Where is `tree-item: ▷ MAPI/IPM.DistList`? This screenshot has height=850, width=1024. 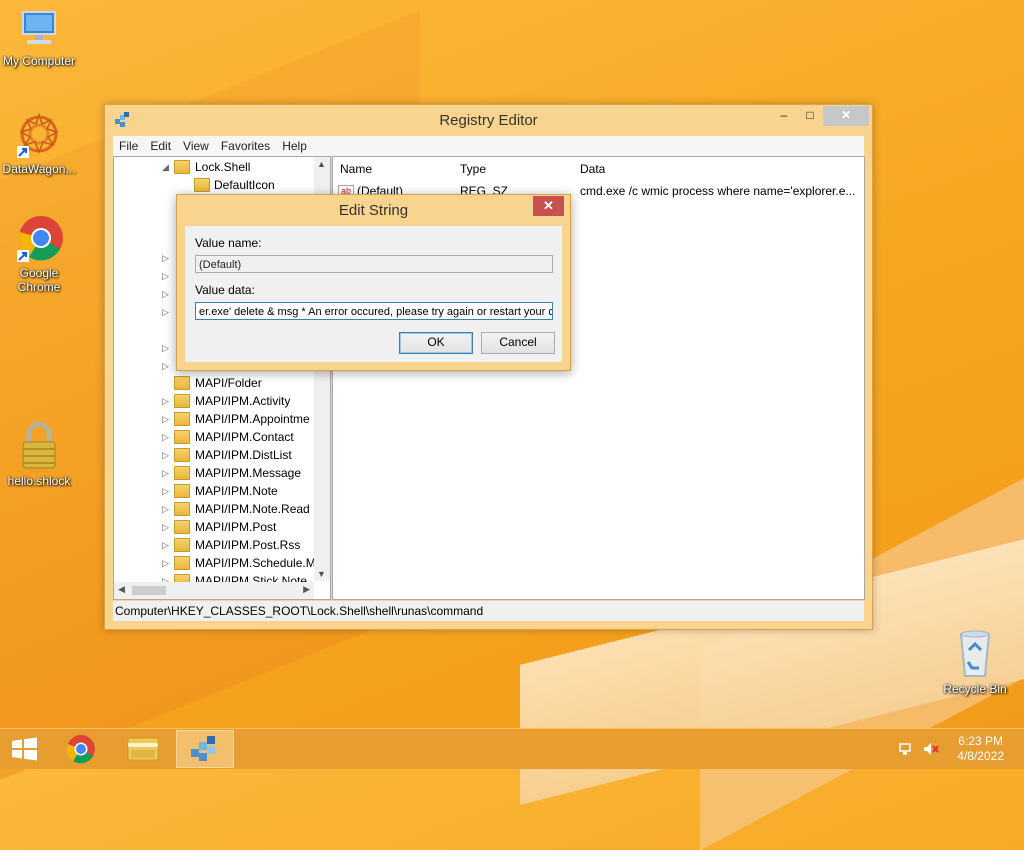 tree-item: ▷ MAPI/IPM.DistList is located at coordinates (214, 455).